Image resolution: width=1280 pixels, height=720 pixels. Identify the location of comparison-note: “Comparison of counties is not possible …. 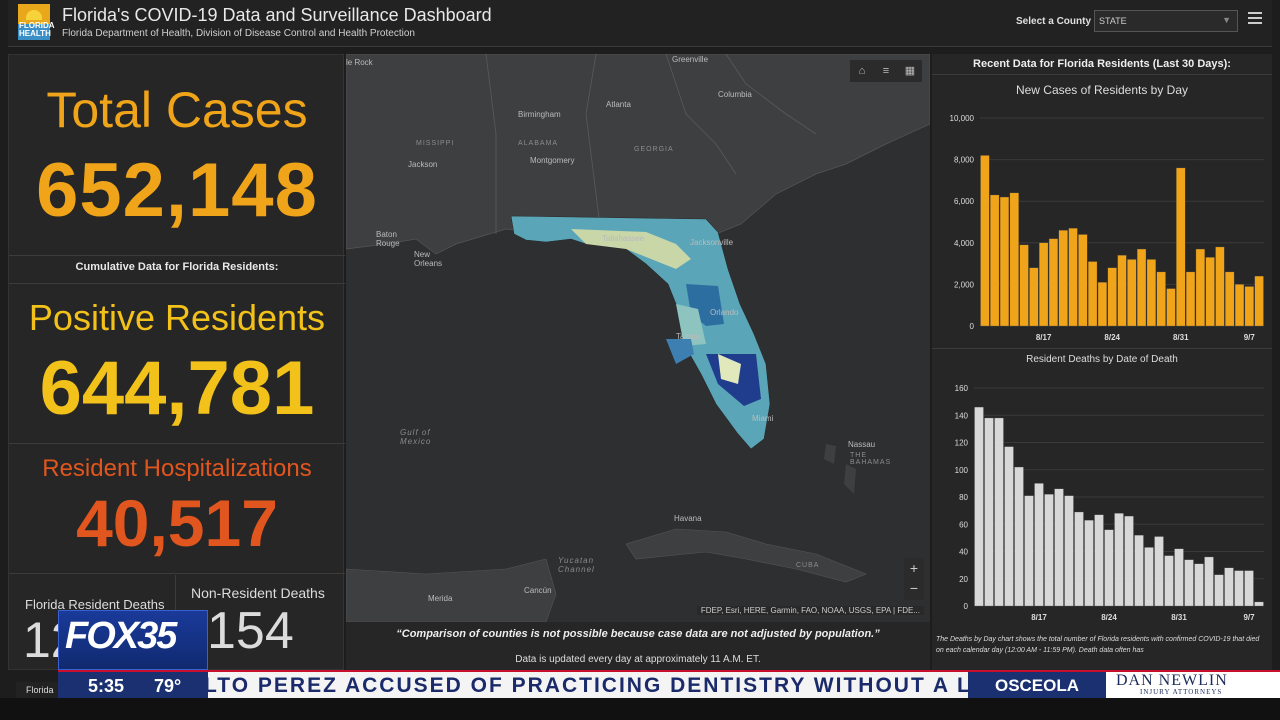
(638, 634).